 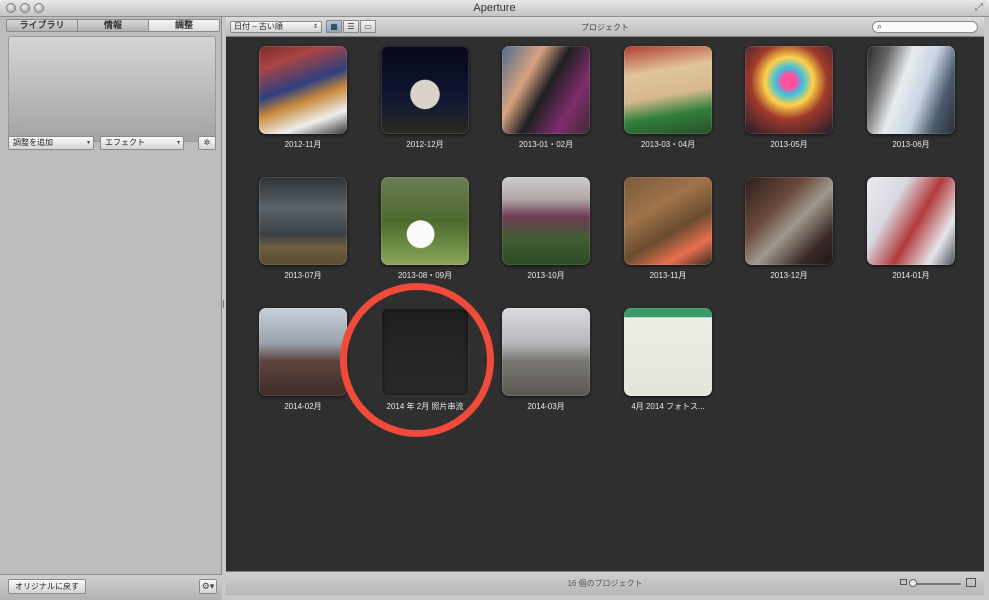 What do you see at coordinates (47, 586) in the screenshot?
I see `revert-to-original-button: オリジナルに戻す` at bounding box center [47, 586].